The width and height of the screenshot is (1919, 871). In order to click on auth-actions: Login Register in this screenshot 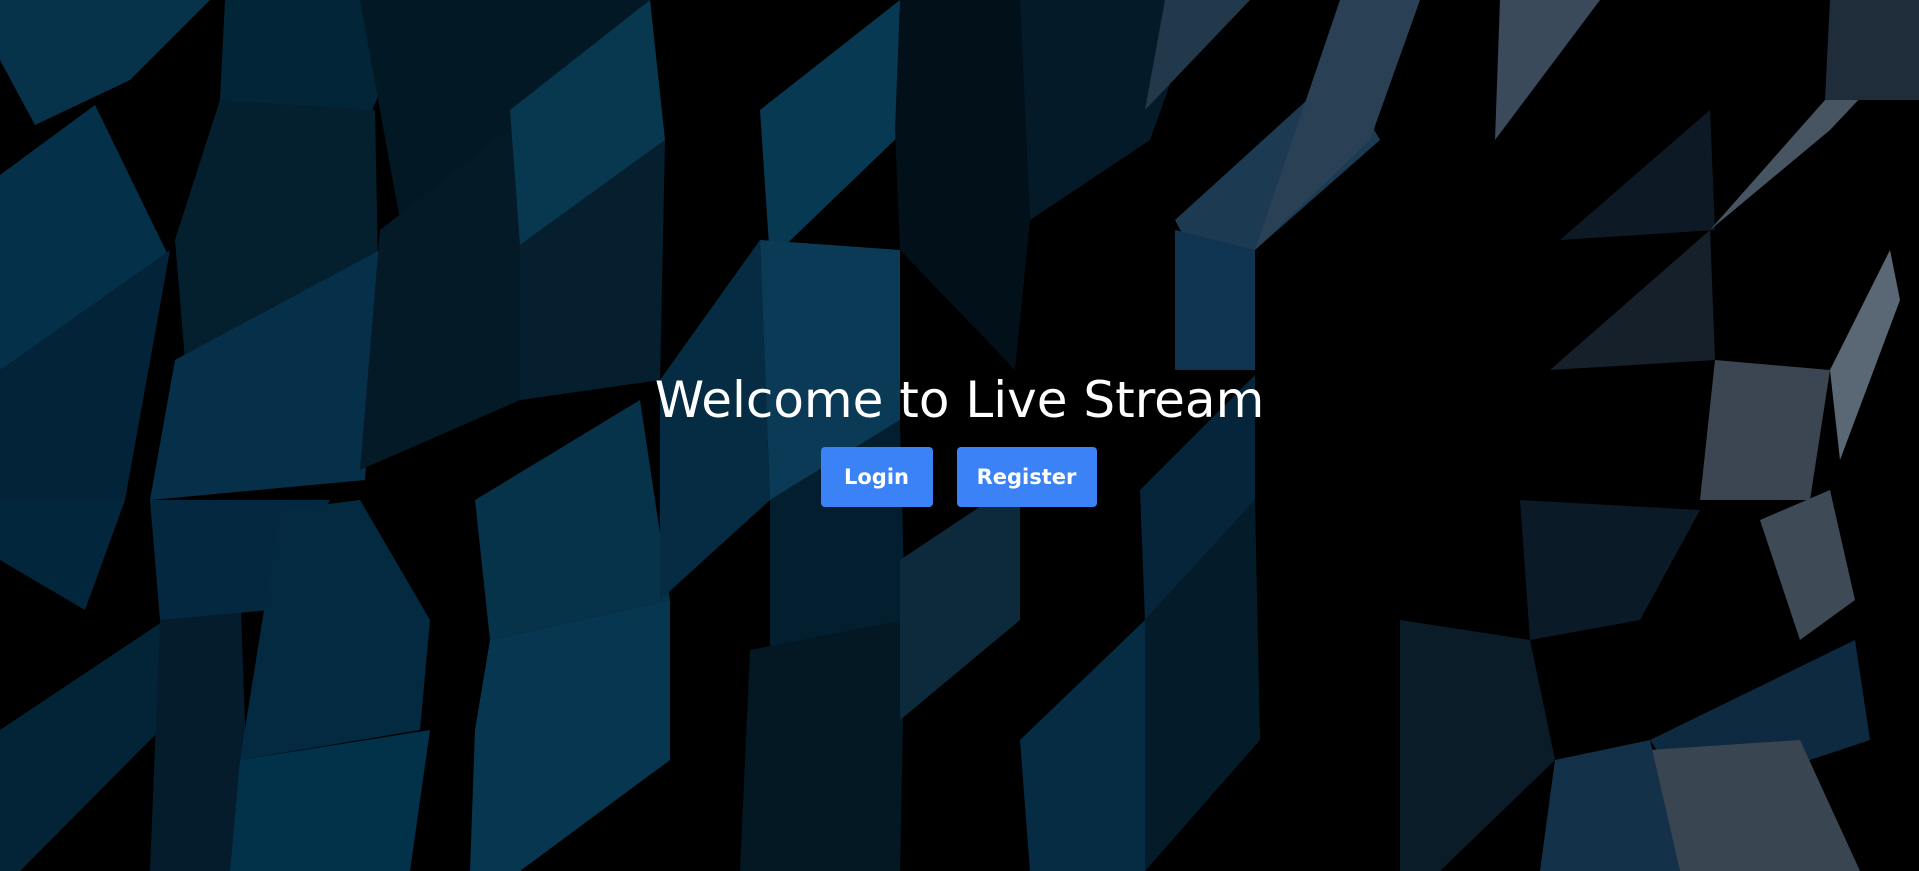, I will do `click(959, 477)`.